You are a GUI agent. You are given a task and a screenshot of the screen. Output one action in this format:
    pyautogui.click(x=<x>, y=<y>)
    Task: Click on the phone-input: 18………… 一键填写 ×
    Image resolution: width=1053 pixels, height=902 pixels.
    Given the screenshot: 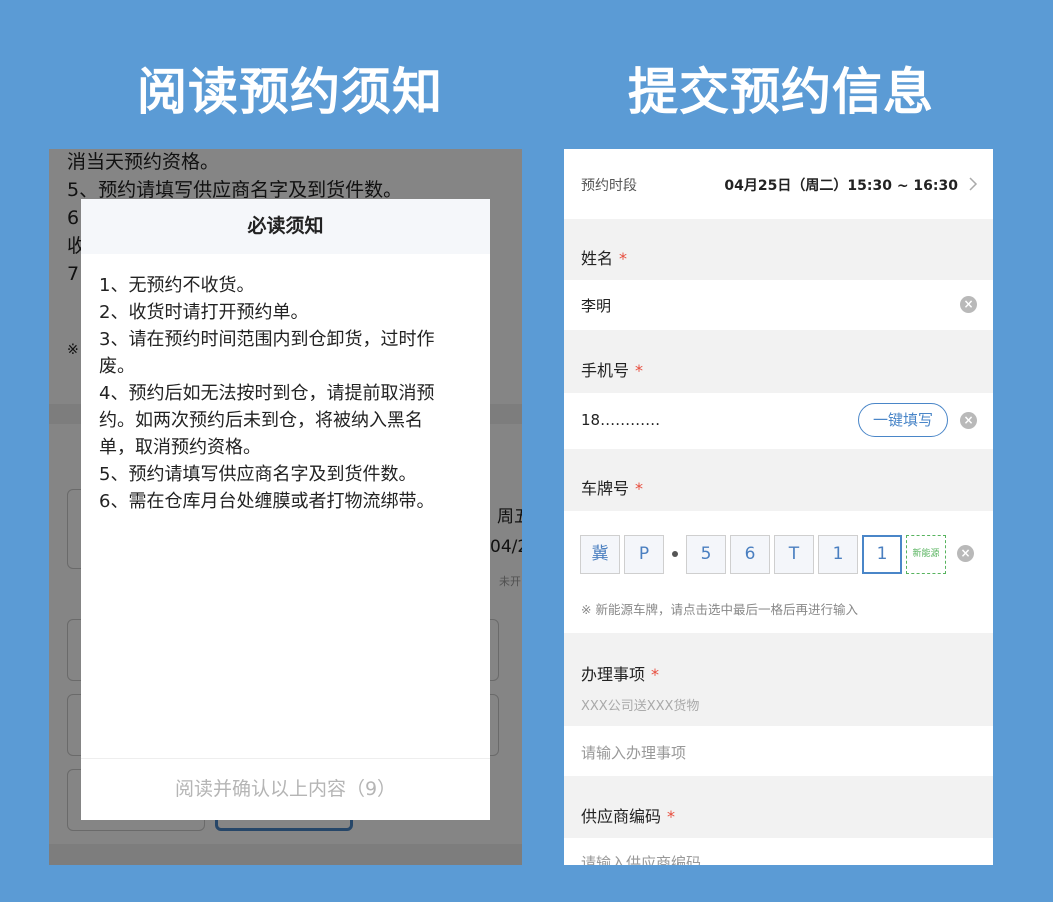 What is the action you would take?
    pyautogui.click(x=778, y=421)
    